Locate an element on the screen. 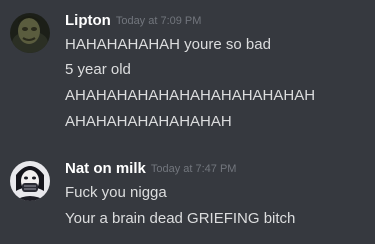 This screenshot has height=244, width=375. message-text: 5 year old is located at coordinates (98, 69).